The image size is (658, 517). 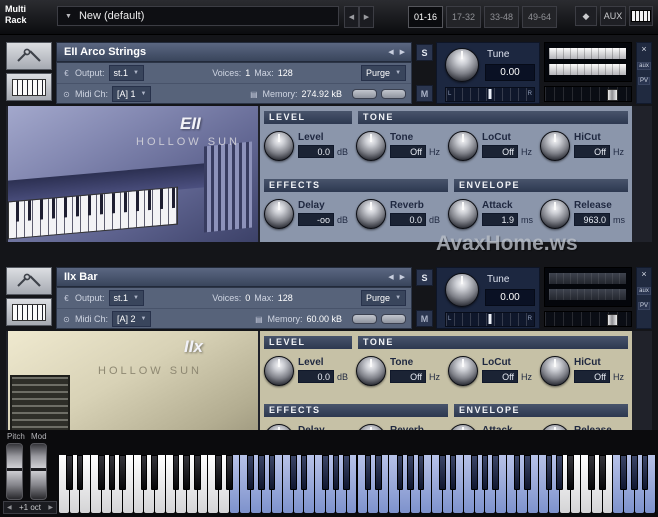 What do you see at coordinates (641, 16) in the screenshot?
I see `keyboard-view-button` at bounding box center [641, 16].